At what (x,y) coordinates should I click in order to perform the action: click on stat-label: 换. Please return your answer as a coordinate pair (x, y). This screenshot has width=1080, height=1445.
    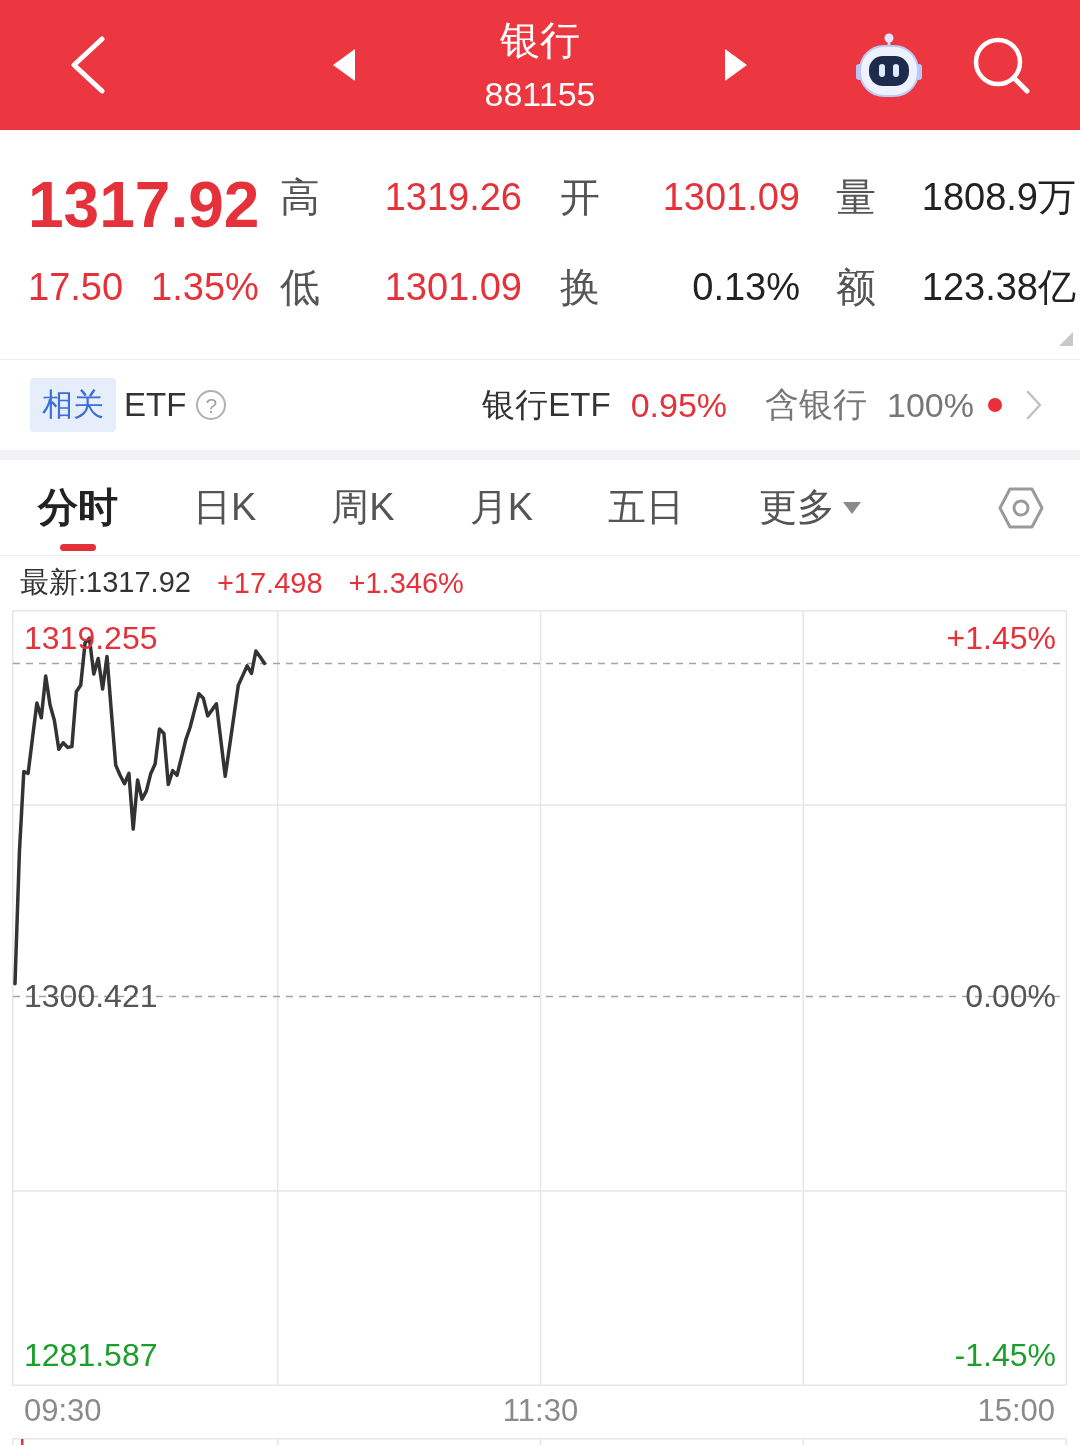
    Looking at the image, I should click on (580, 287).